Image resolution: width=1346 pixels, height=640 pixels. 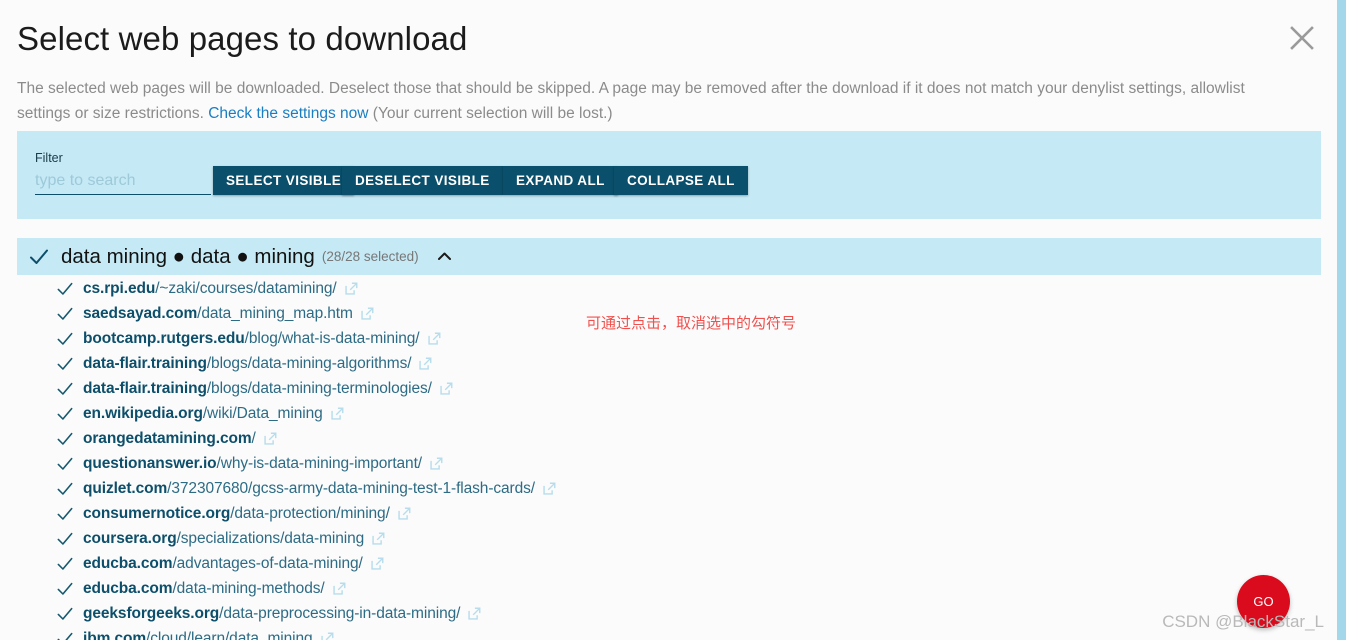 I want to click on check-settings-link: Check the settings now, so click(x=288, y=113).